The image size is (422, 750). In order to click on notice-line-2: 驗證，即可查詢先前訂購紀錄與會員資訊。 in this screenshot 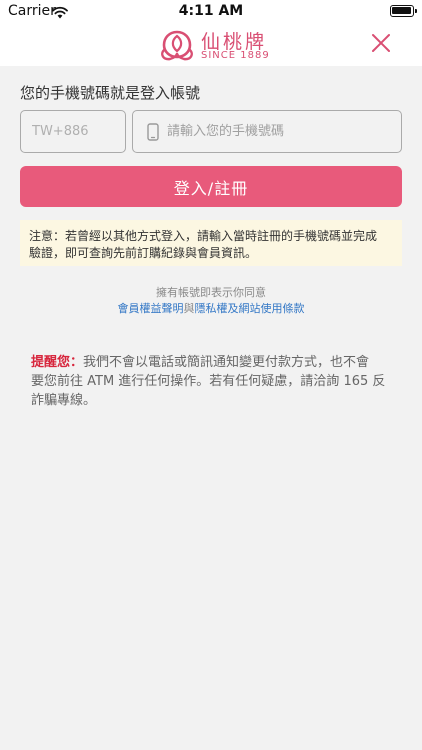, I will do `click(143, 253)`.